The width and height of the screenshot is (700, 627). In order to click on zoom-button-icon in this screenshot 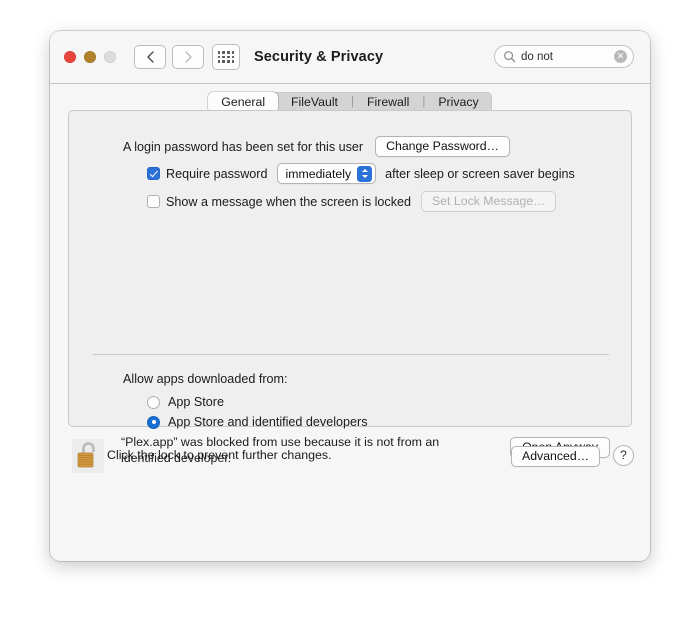, I will do `click(110, 57)`.